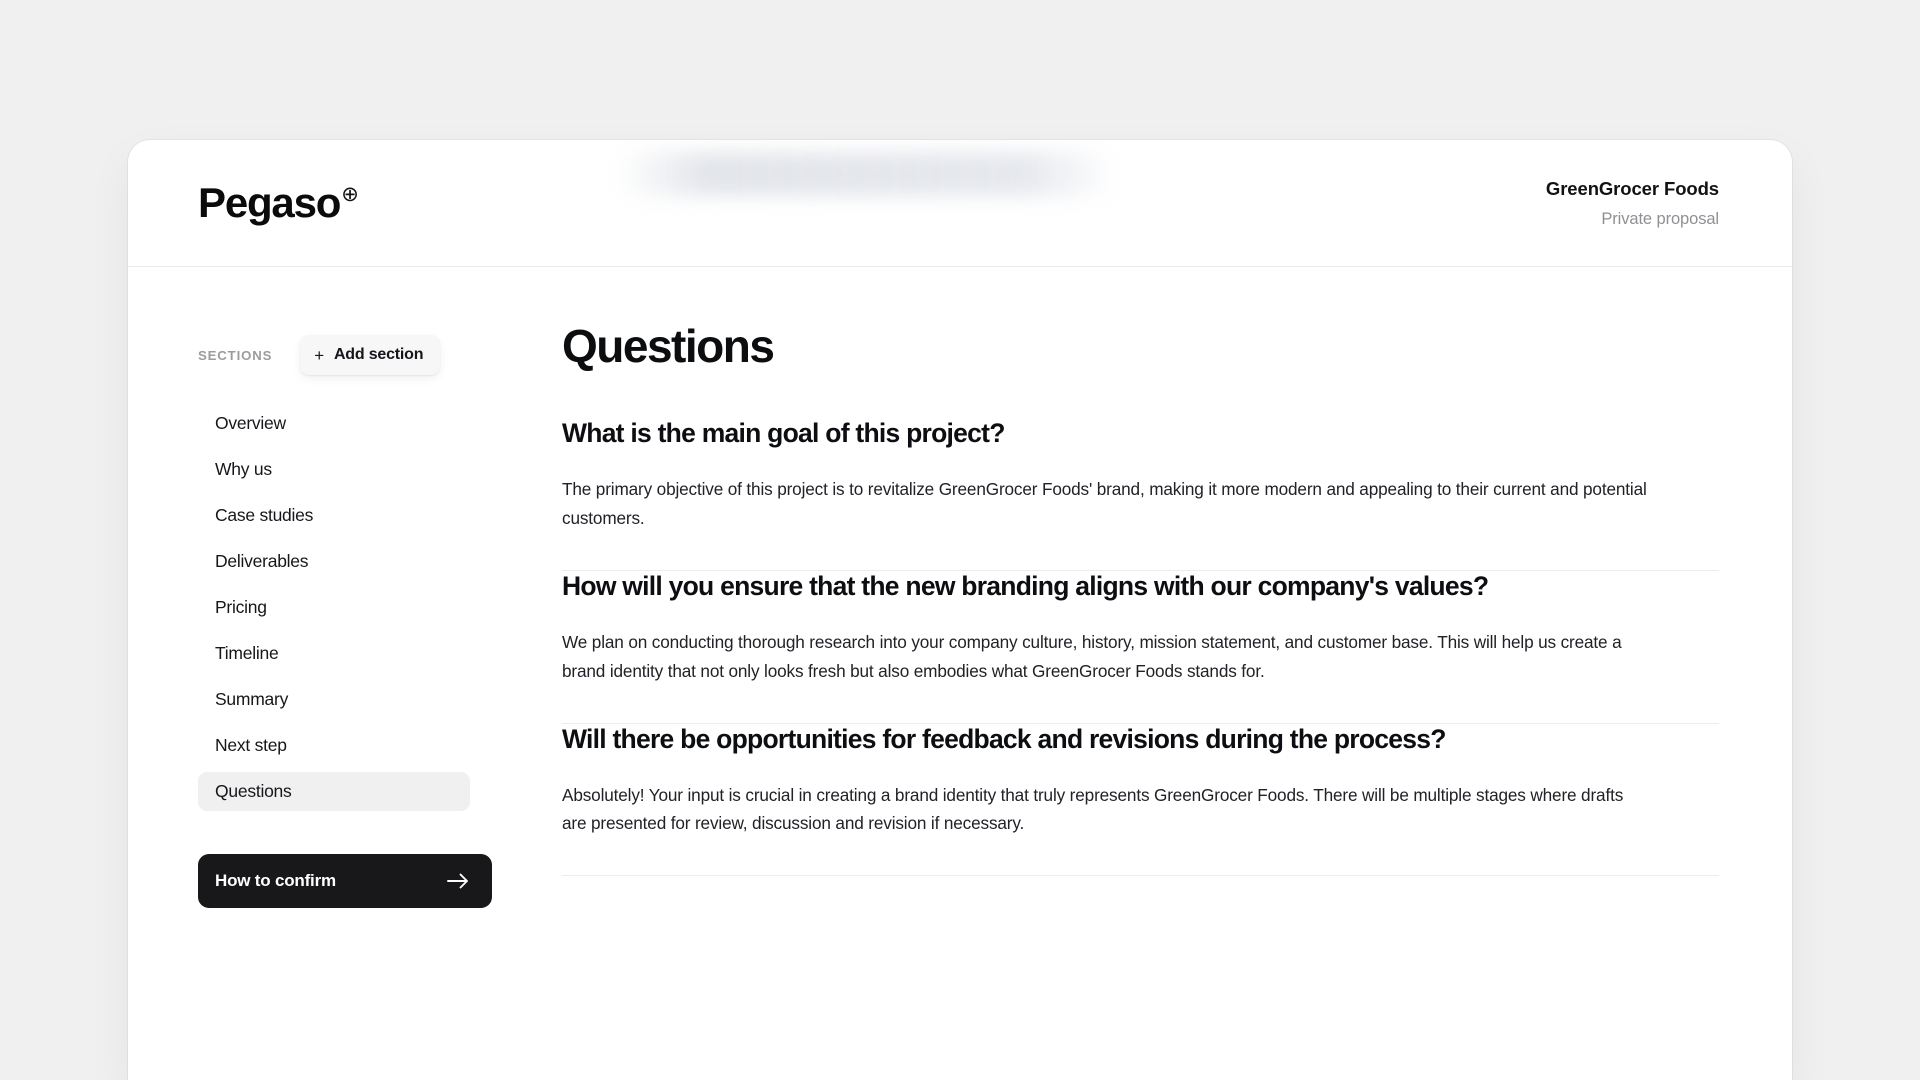 This screenshot has height=1080, width=1920. I want to click on arrow-right-icon, so click(458, 881).